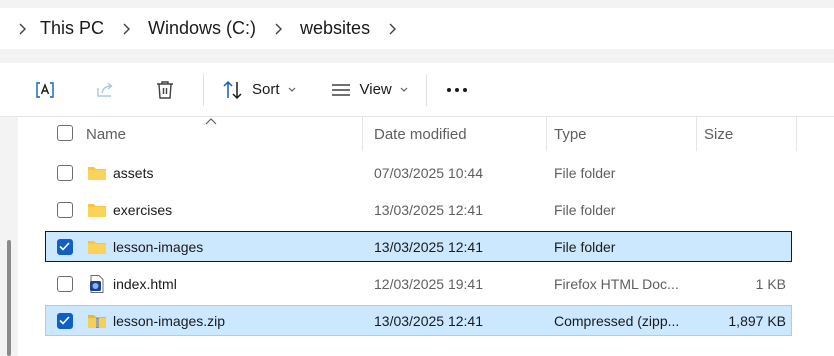 Image resolution: width=834 pixels, height=356 pixels. I want to click on file-date-modified: 07/03/2025 10:44, so click(428, 173).